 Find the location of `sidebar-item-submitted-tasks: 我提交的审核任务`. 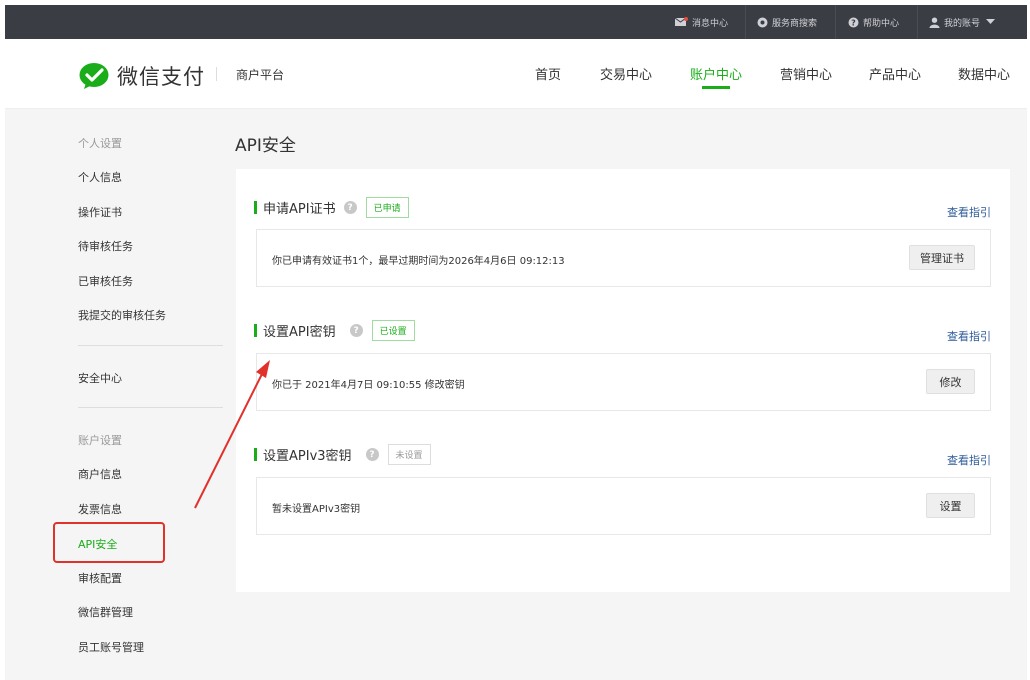

sidebar-item-submitted-tasks: 我提交的审核任务 is located at coordinates (122, 315).